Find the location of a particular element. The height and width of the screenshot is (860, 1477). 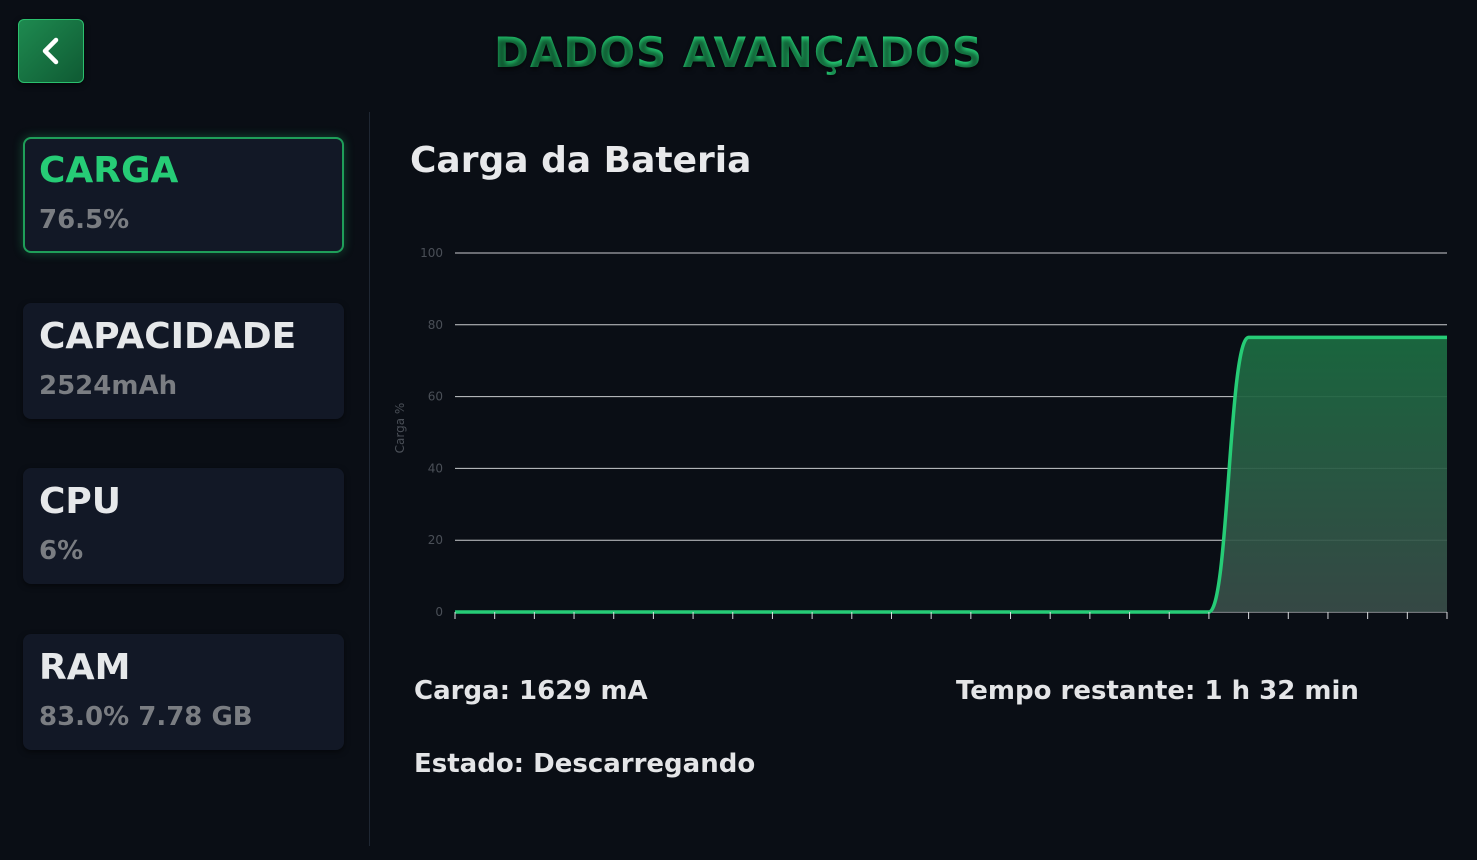

time-remaining-text: Tempo restante: 1 h 32 min is located at coordinates (1157, 691).